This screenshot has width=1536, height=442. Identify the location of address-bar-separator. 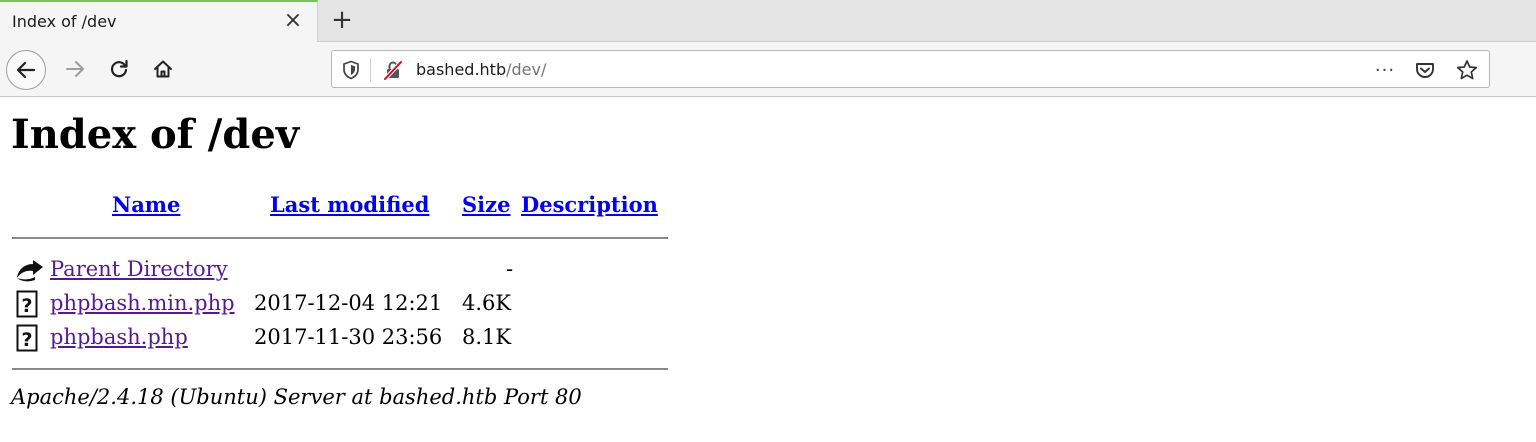
(370, 70).